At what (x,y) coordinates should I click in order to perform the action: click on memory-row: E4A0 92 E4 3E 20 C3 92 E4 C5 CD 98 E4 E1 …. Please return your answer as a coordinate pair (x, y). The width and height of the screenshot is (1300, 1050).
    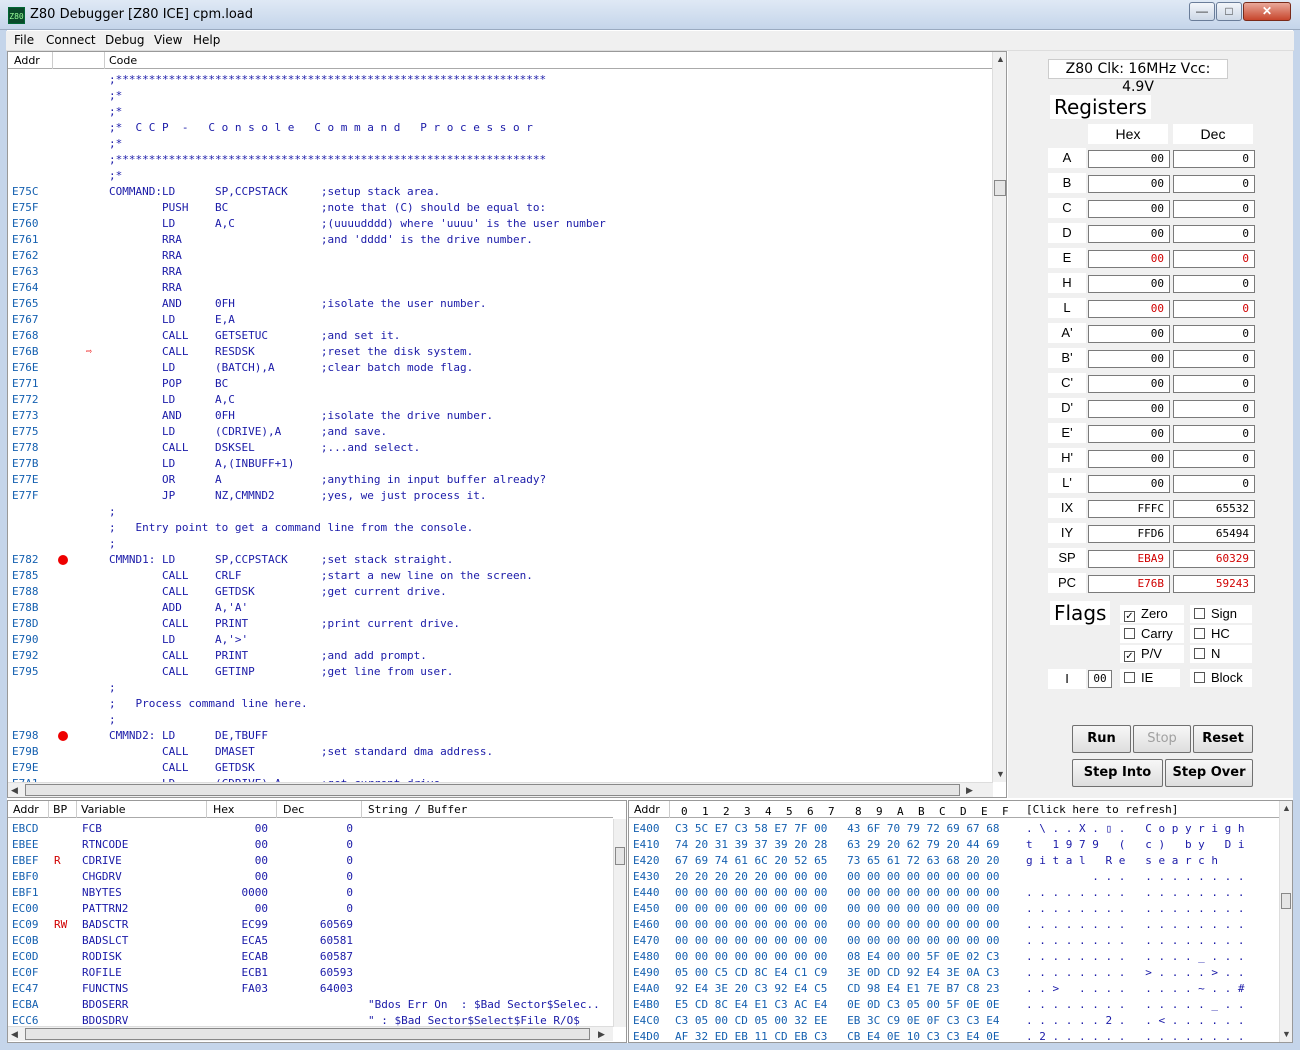
    Looking at the image, I should click on (954, 989).